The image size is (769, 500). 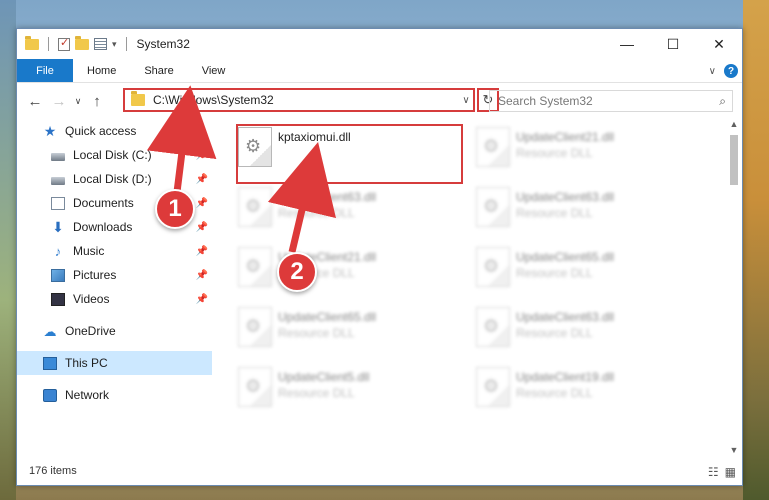 What do you see at coordinates (297, 272) in the screenshot?
I see `step-callout-2: 2` at bounding box center [297, 272].